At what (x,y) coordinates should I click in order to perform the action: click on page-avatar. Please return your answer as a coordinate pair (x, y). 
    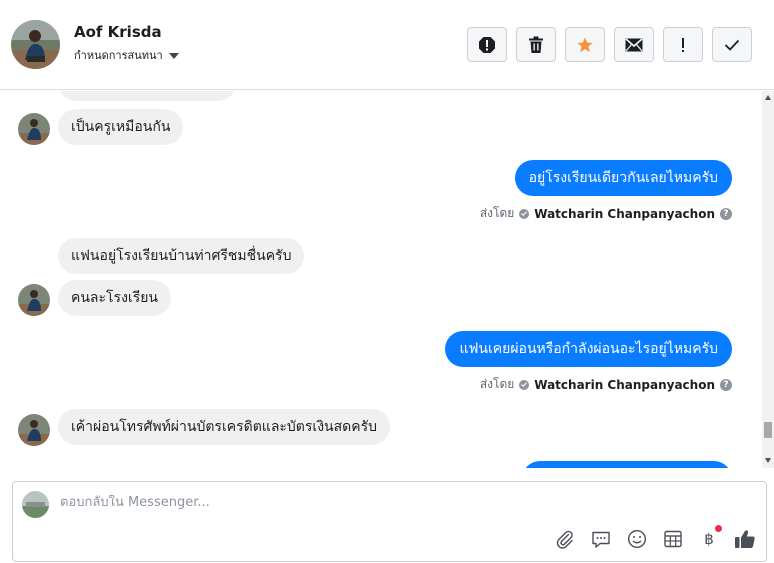
    Looking at the image, I should click on (35, 504).